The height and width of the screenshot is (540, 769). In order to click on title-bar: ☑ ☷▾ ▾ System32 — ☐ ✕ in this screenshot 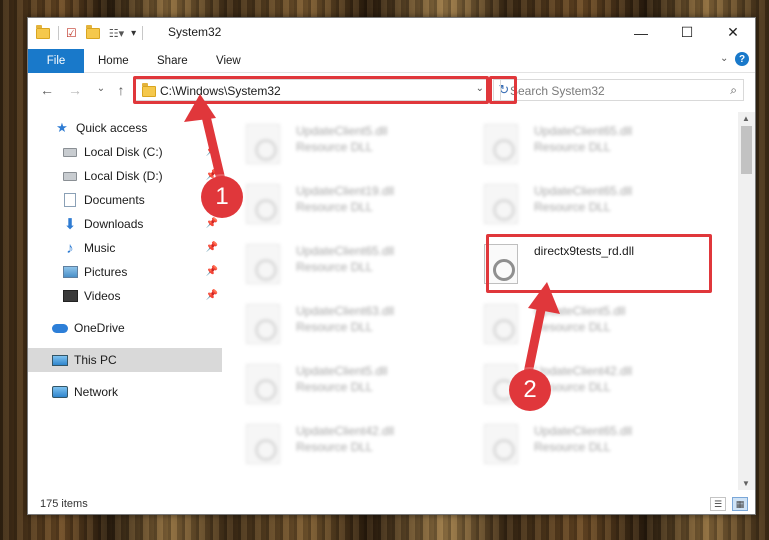, I will do `click(391, 32)`.